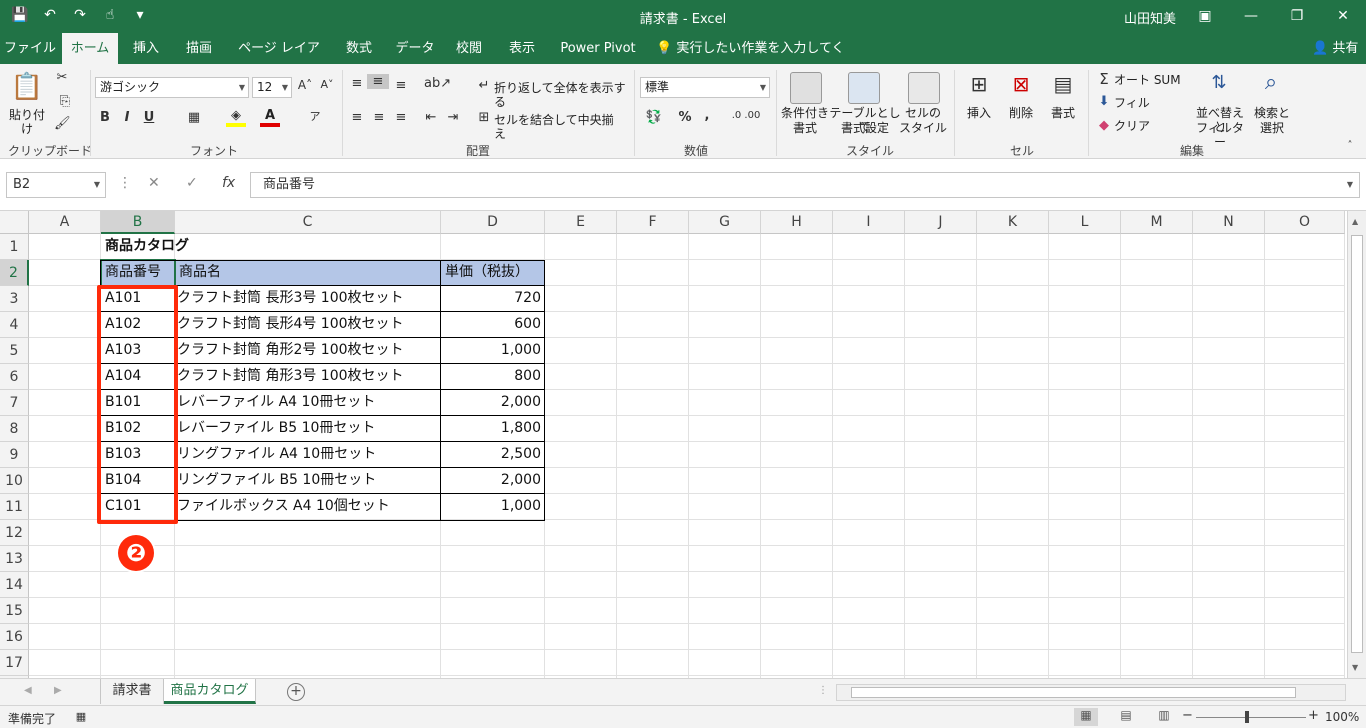 This screenshot has height=728, width=1366. Describe the element at coordinates (296, 692) in the screenshot. I see `add-sheet-icon: +` at that location.